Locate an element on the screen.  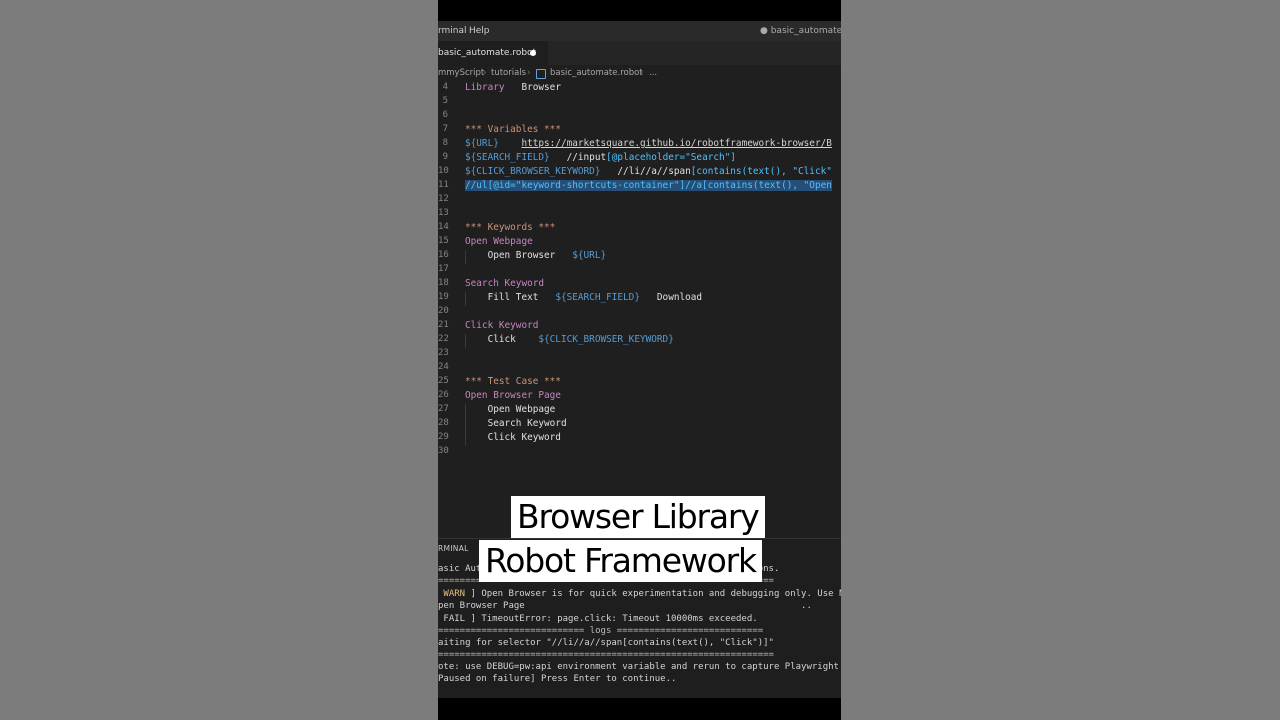
line-number: 26 is located at coordinates (443, 395).